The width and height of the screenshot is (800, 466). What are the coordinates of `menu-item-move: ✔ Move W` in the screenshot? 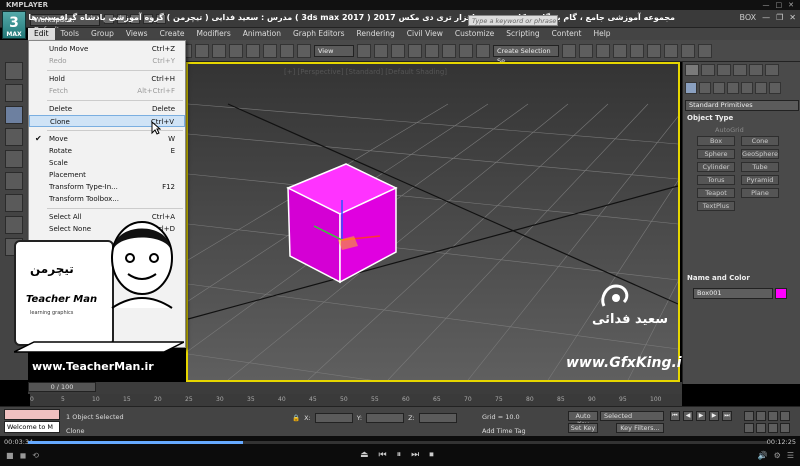 It's located at (107, 139).